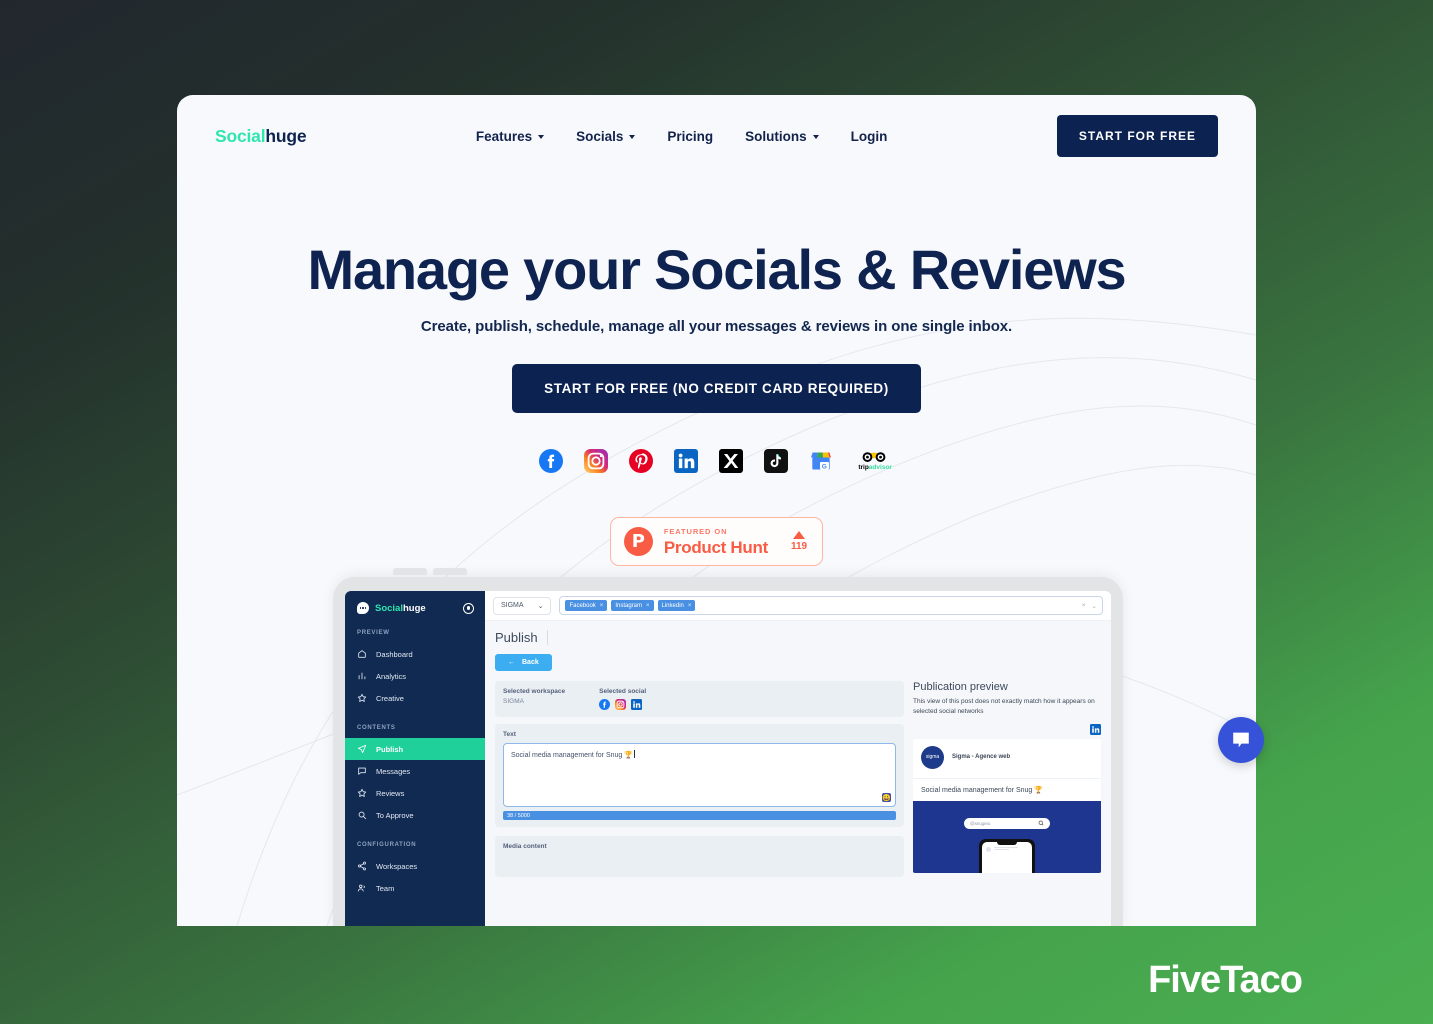 The height and width of the screenshot is (1024, 1433). Describe the element at coordinates (1084, 606) in the screenshot. I see `clear-tags-icon: ×` at that location.